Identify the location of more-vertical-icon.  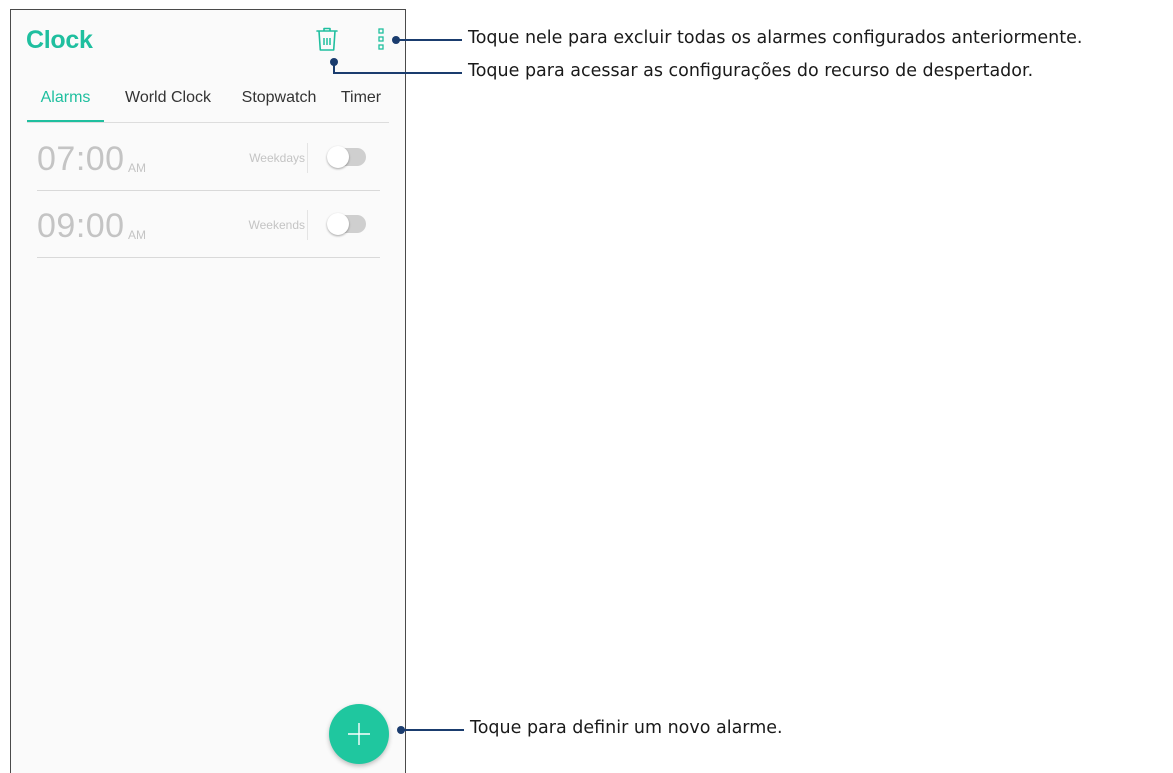
(381, 39).